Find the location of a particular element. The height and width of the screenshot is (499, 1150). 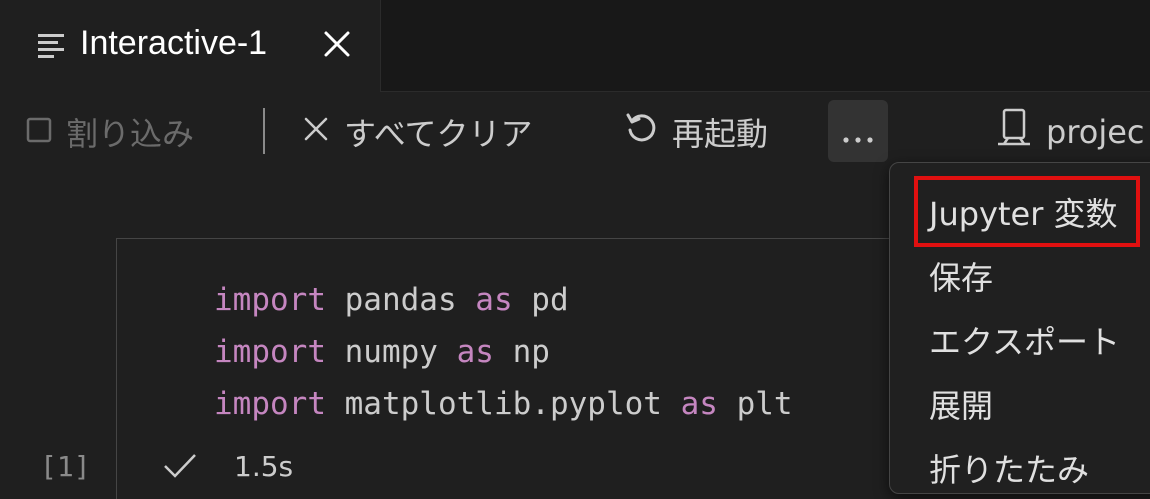

clear-all-button: すべてクリア is located at coordinates (417, 132).